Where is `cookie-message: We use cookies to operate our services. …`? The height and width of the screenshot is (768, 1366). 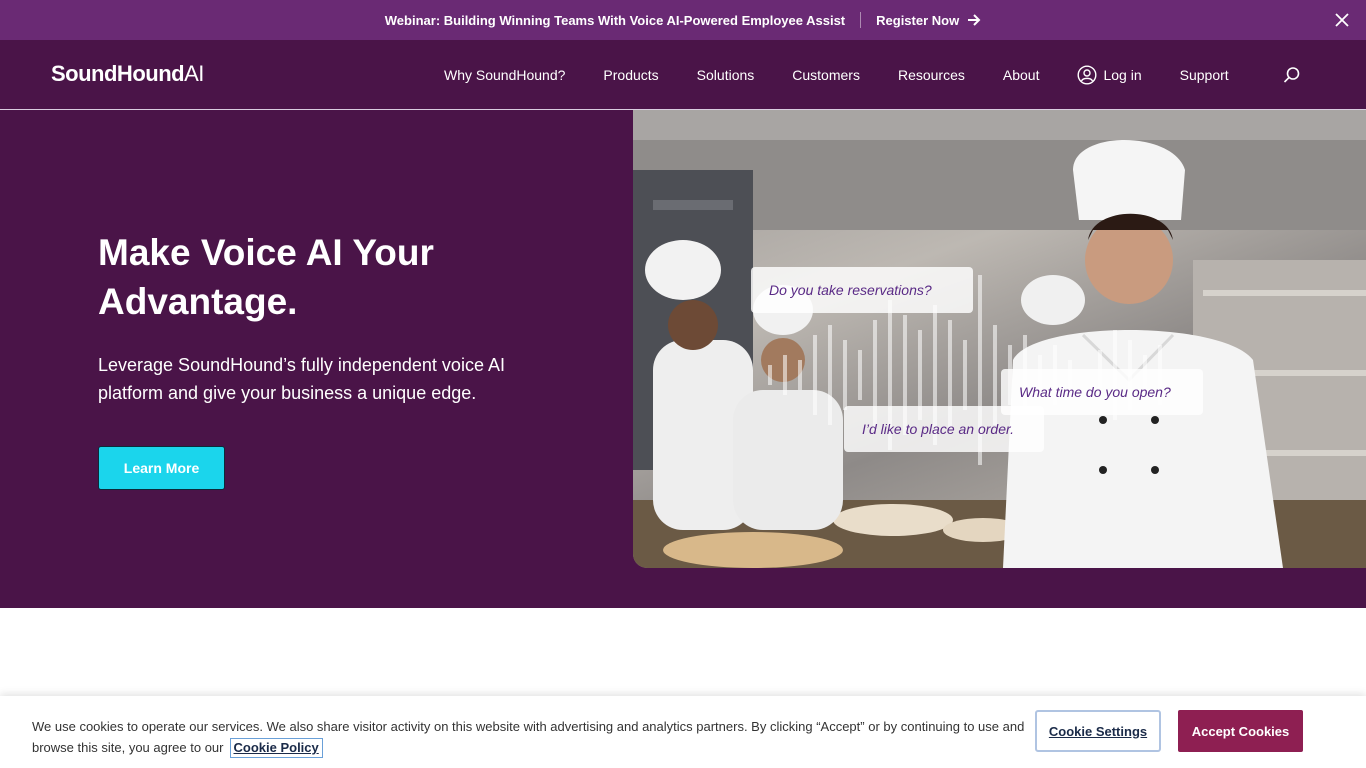
cookie-message: We use cookies to operate our services. … is located at coordinates (528, 737).